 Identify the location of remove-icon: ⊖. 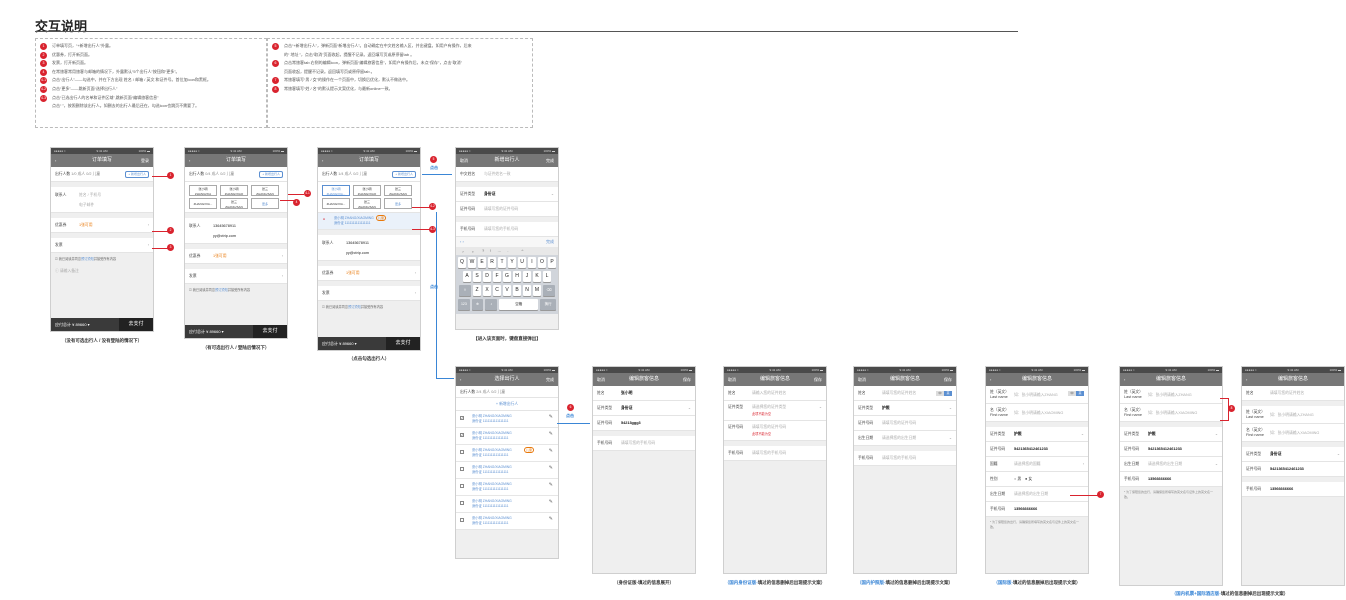
(324, 220).